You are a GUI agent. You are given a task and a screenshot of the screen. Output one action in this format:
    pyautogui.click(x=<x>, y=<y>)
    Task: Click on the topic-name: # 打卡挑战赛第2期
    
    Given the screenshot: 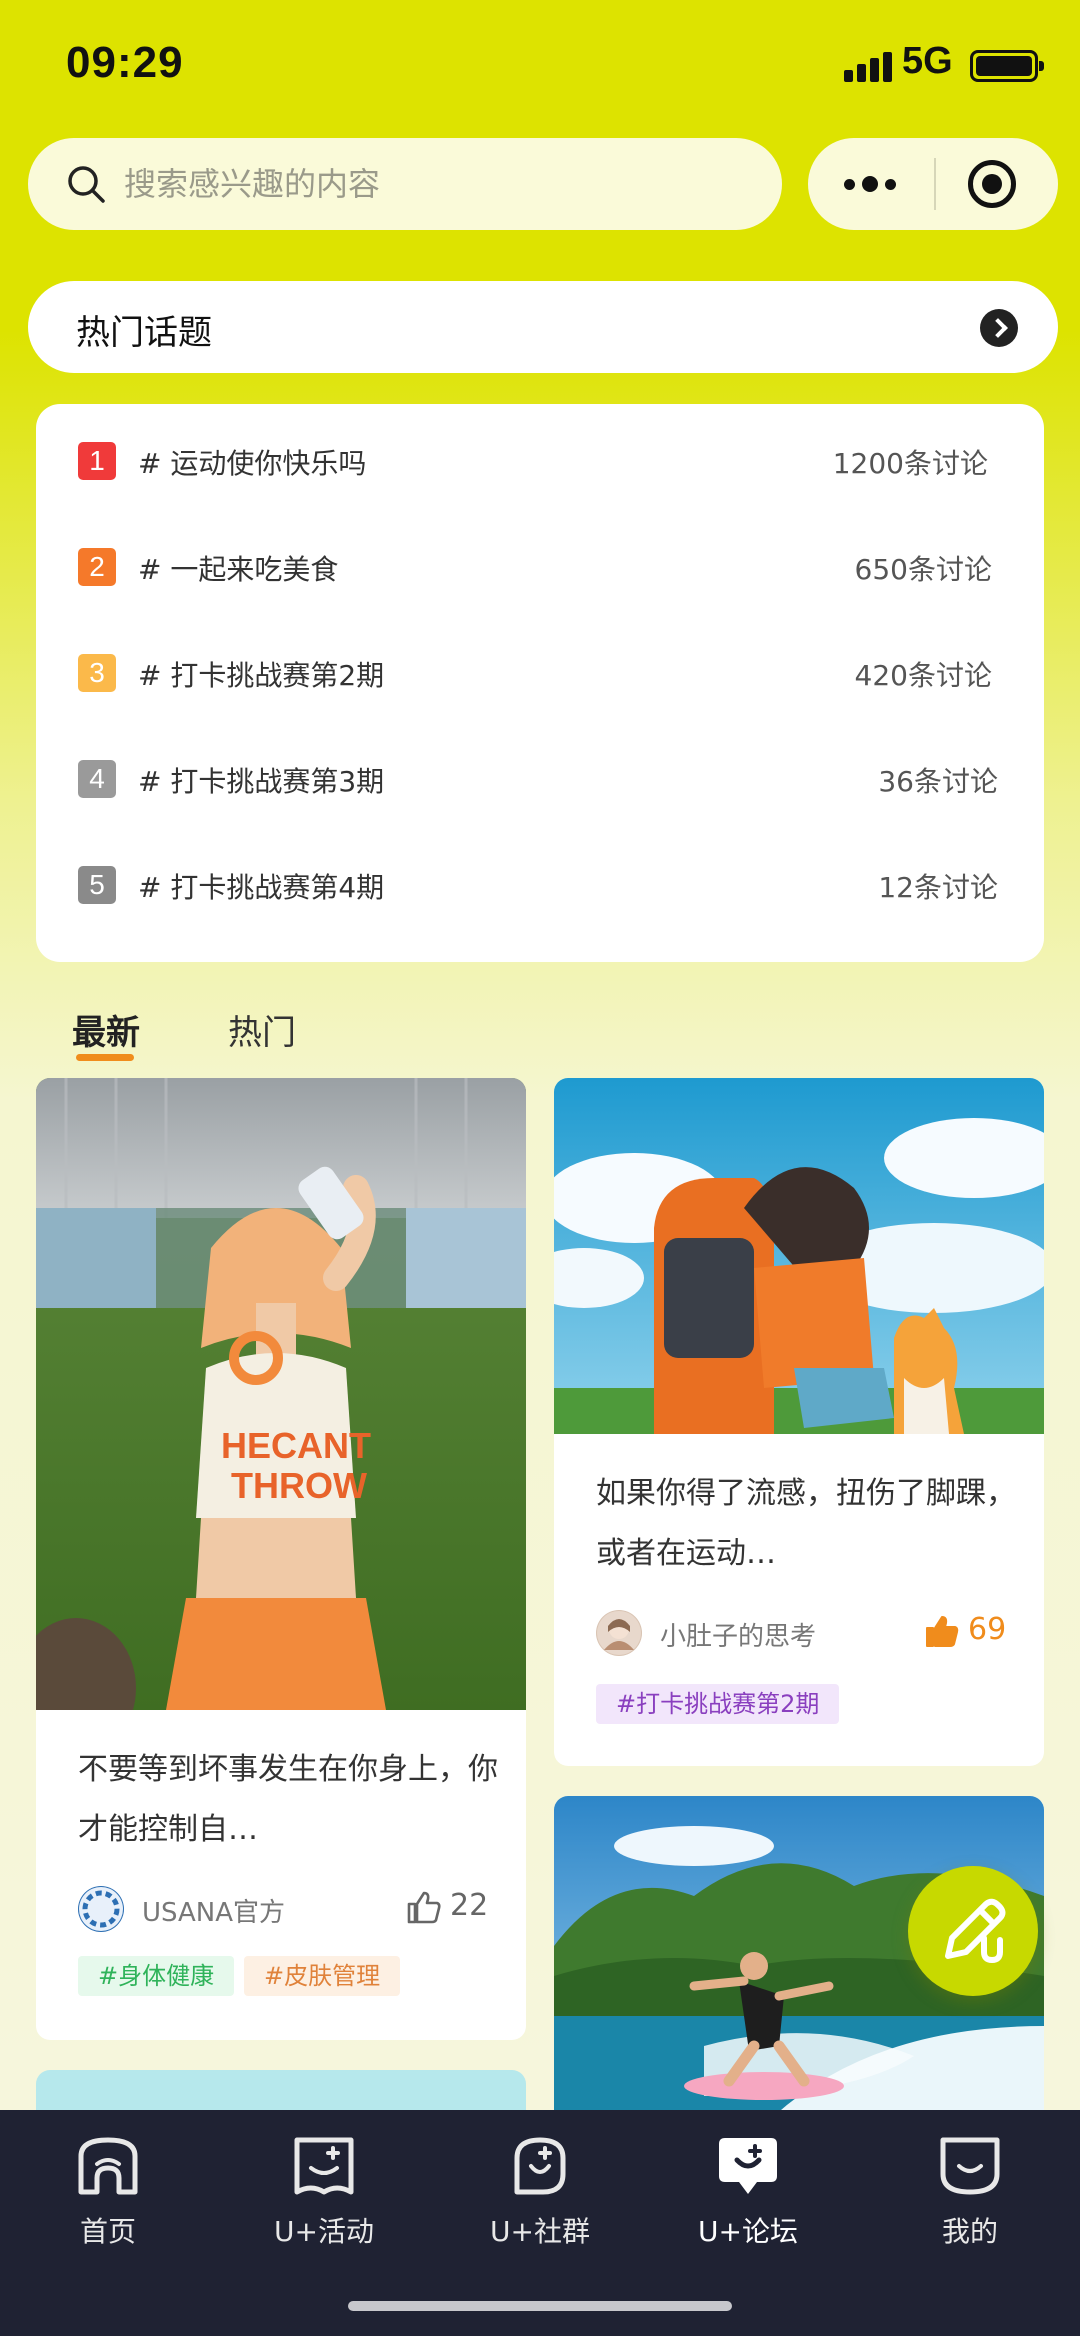 What is the action you would take?
    pyautogui.click(x=261, y=675)
    